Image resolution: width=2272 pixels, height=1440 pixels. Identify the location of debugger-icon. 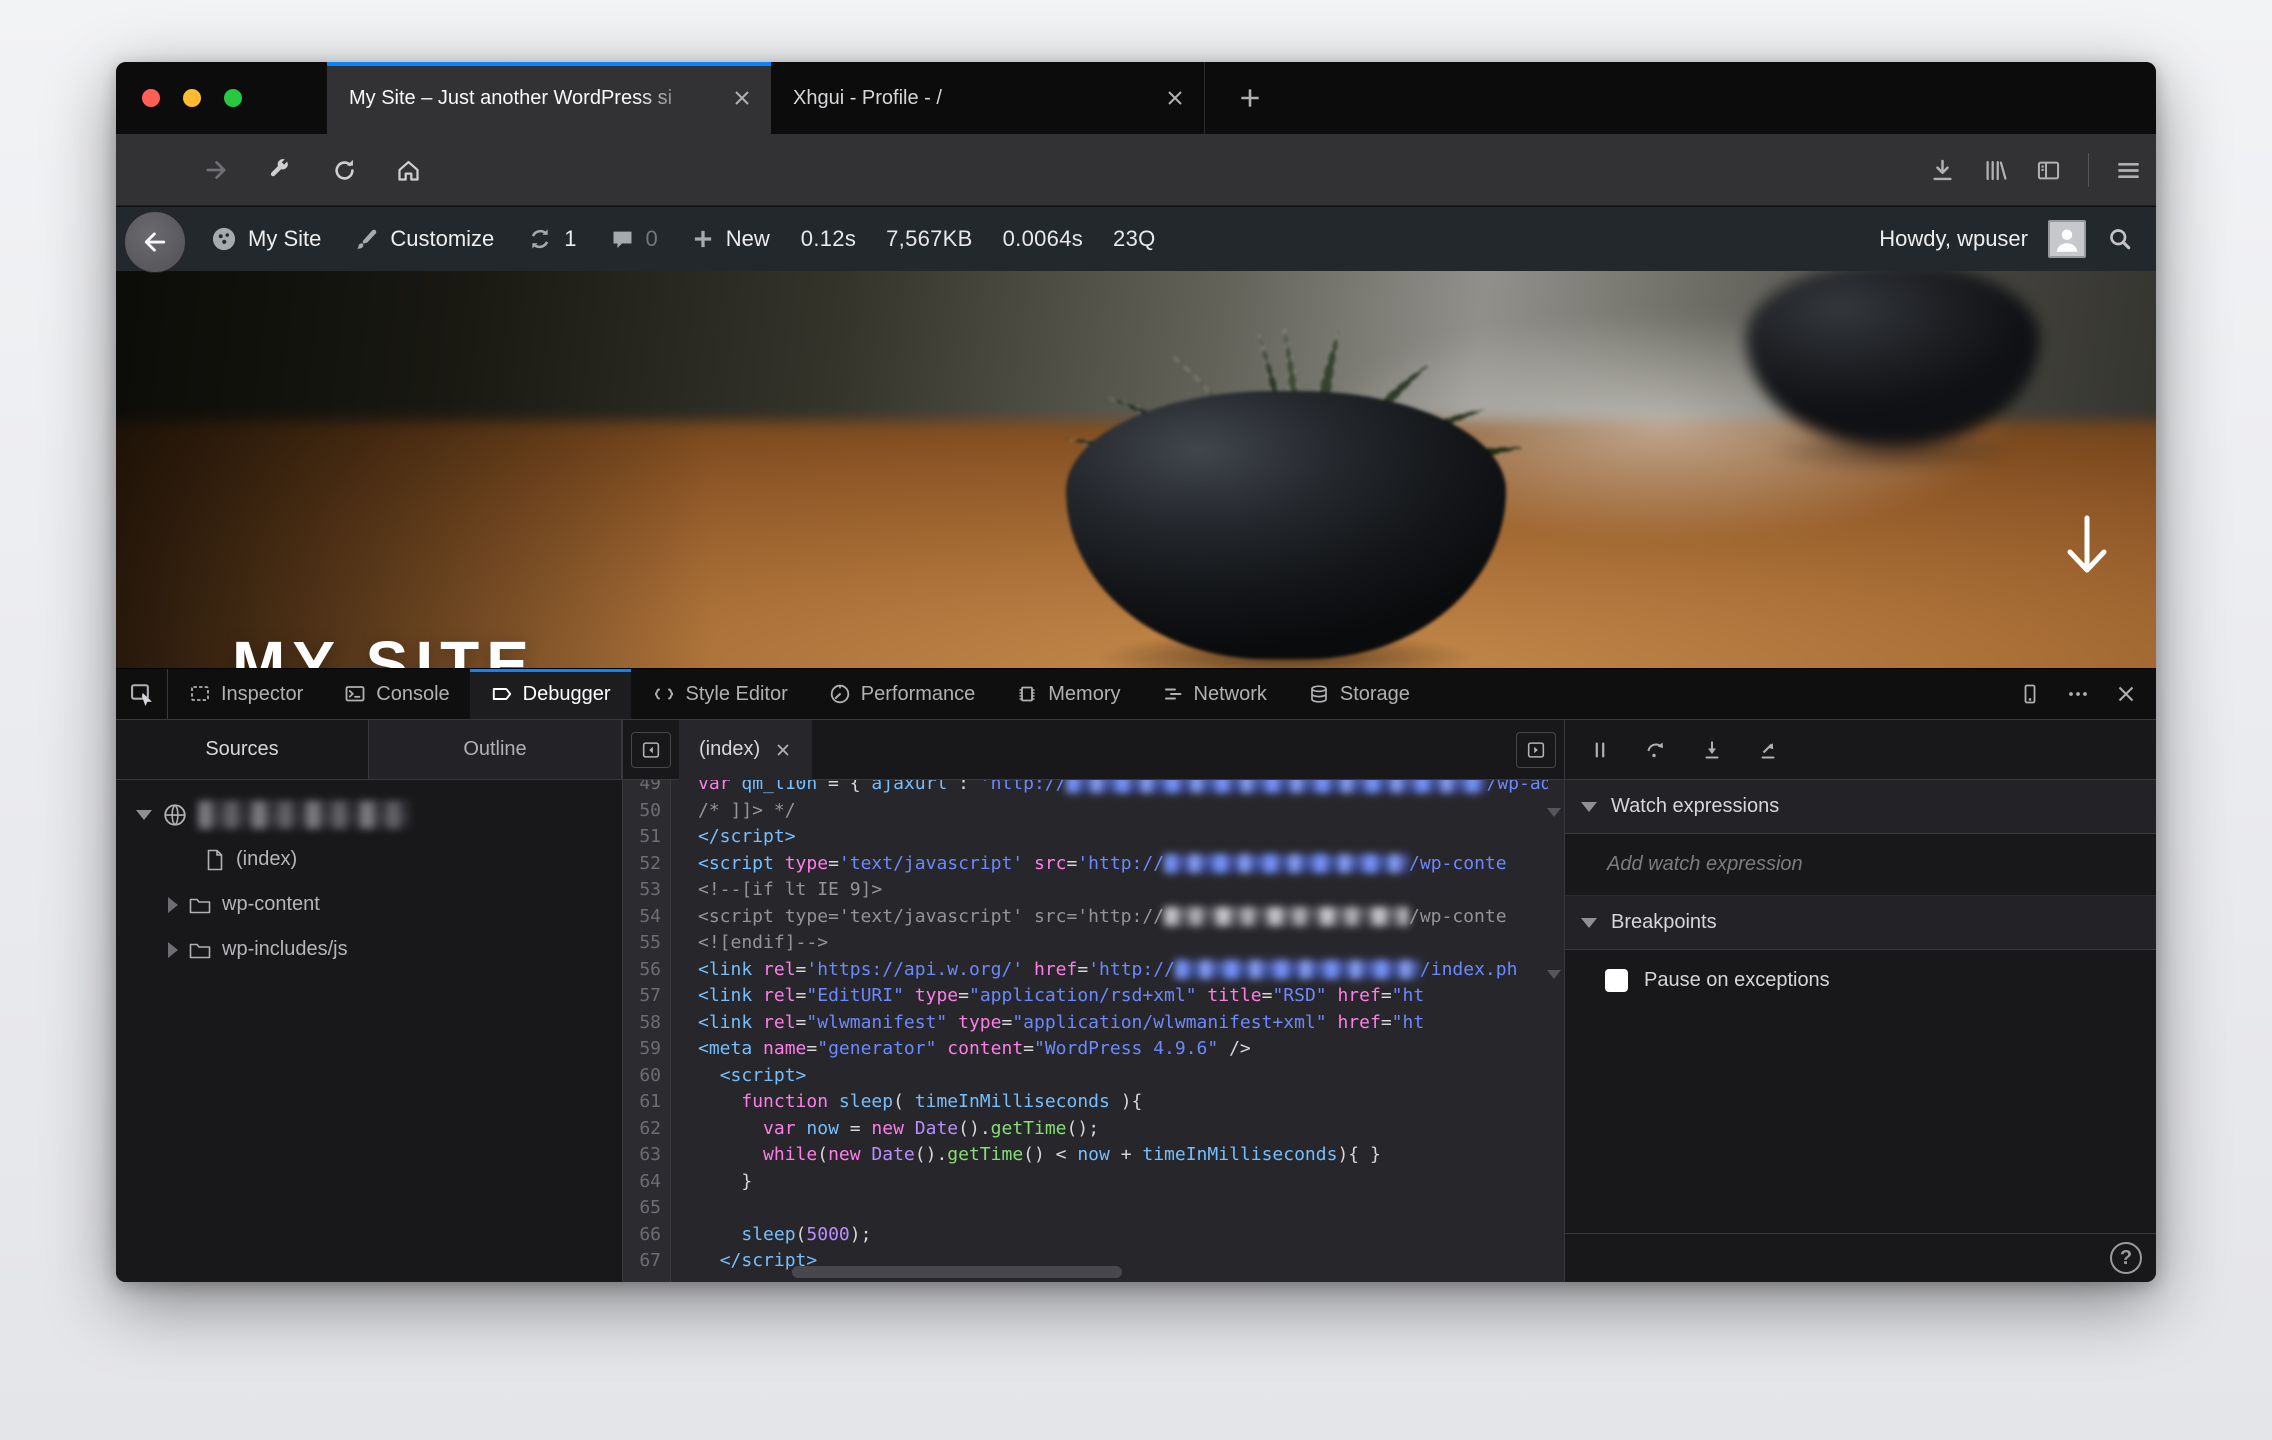
(501, 694).